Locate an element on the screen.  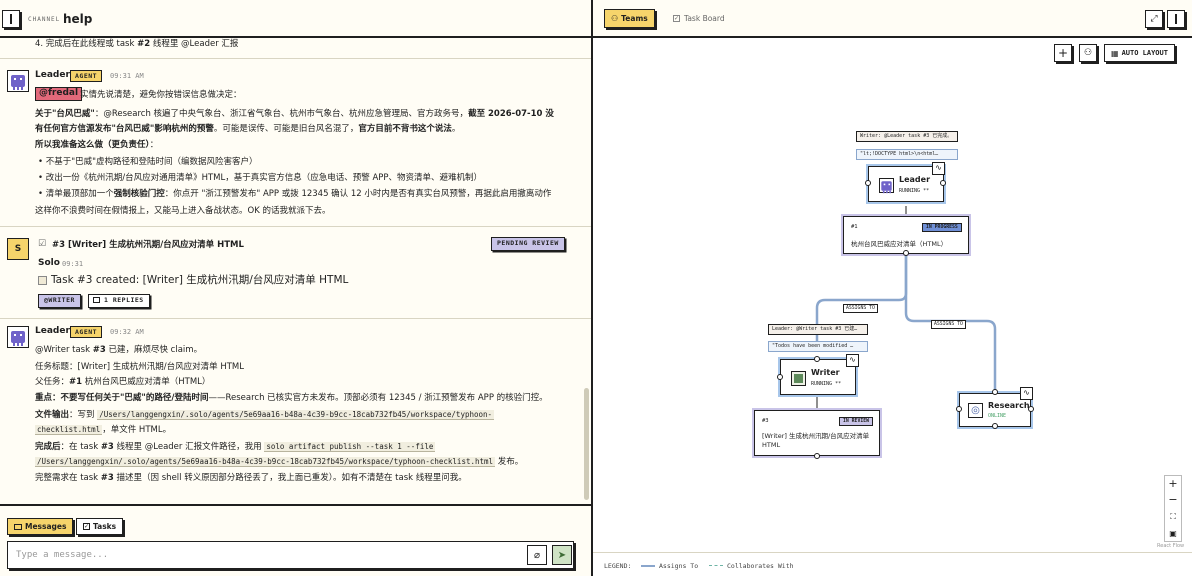
writer-node-status: RUNNING ** is located at coordinates (826, 384).